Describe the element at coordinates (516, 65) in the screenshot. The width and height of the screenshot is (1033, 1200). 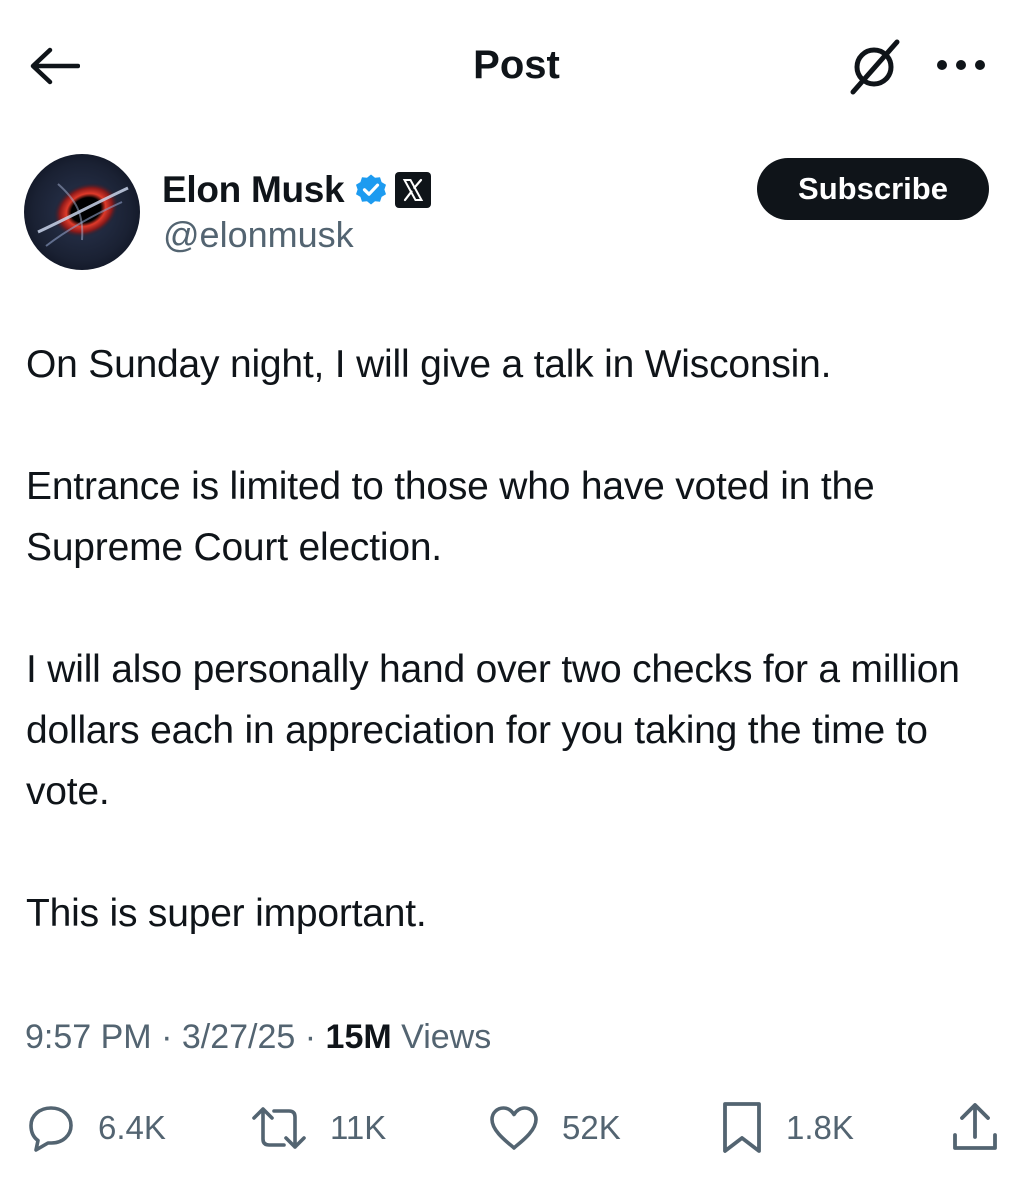
I see `top-nav-bar: Post` at that location.